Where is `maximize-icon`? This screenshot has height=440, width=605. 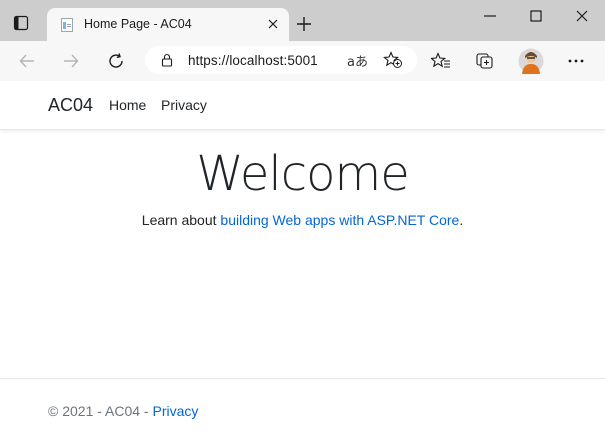 maximize-icon is located at coordinates (536, 16).